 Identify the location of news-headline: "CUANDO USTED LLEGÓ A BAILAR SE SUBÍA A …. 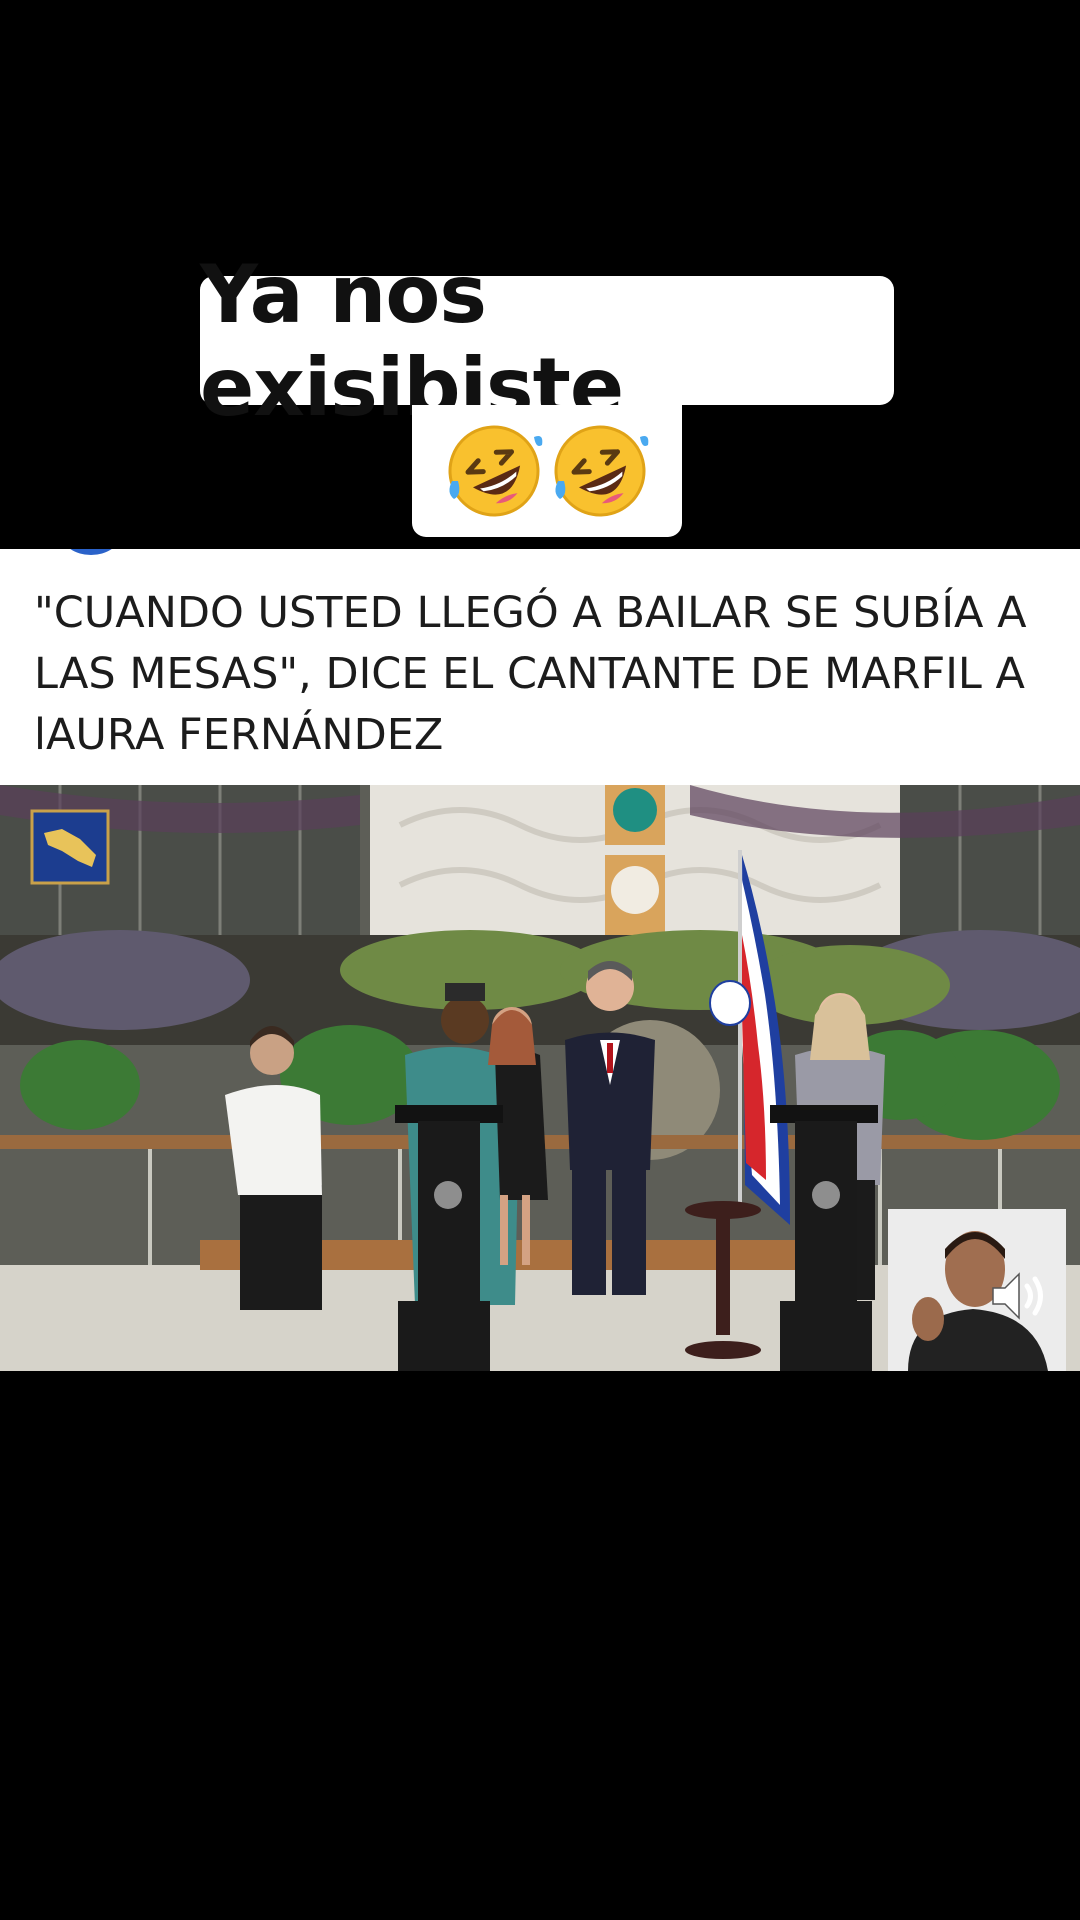
(530, 674).